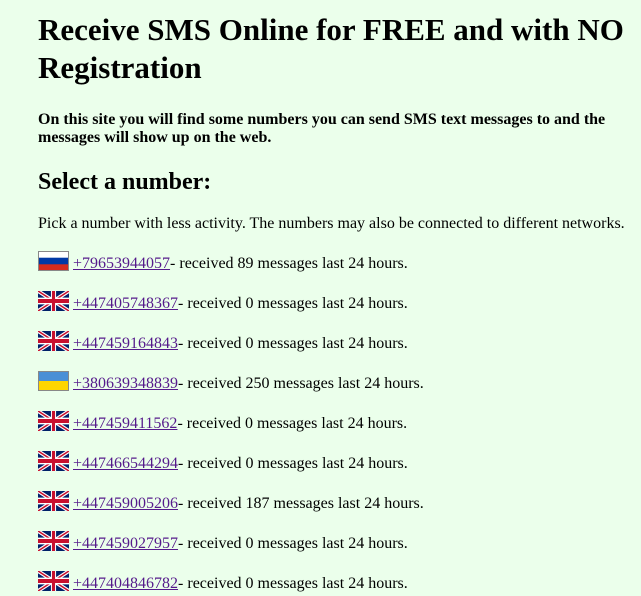  I want to click on russia-flag-icon, so click(53, 261).